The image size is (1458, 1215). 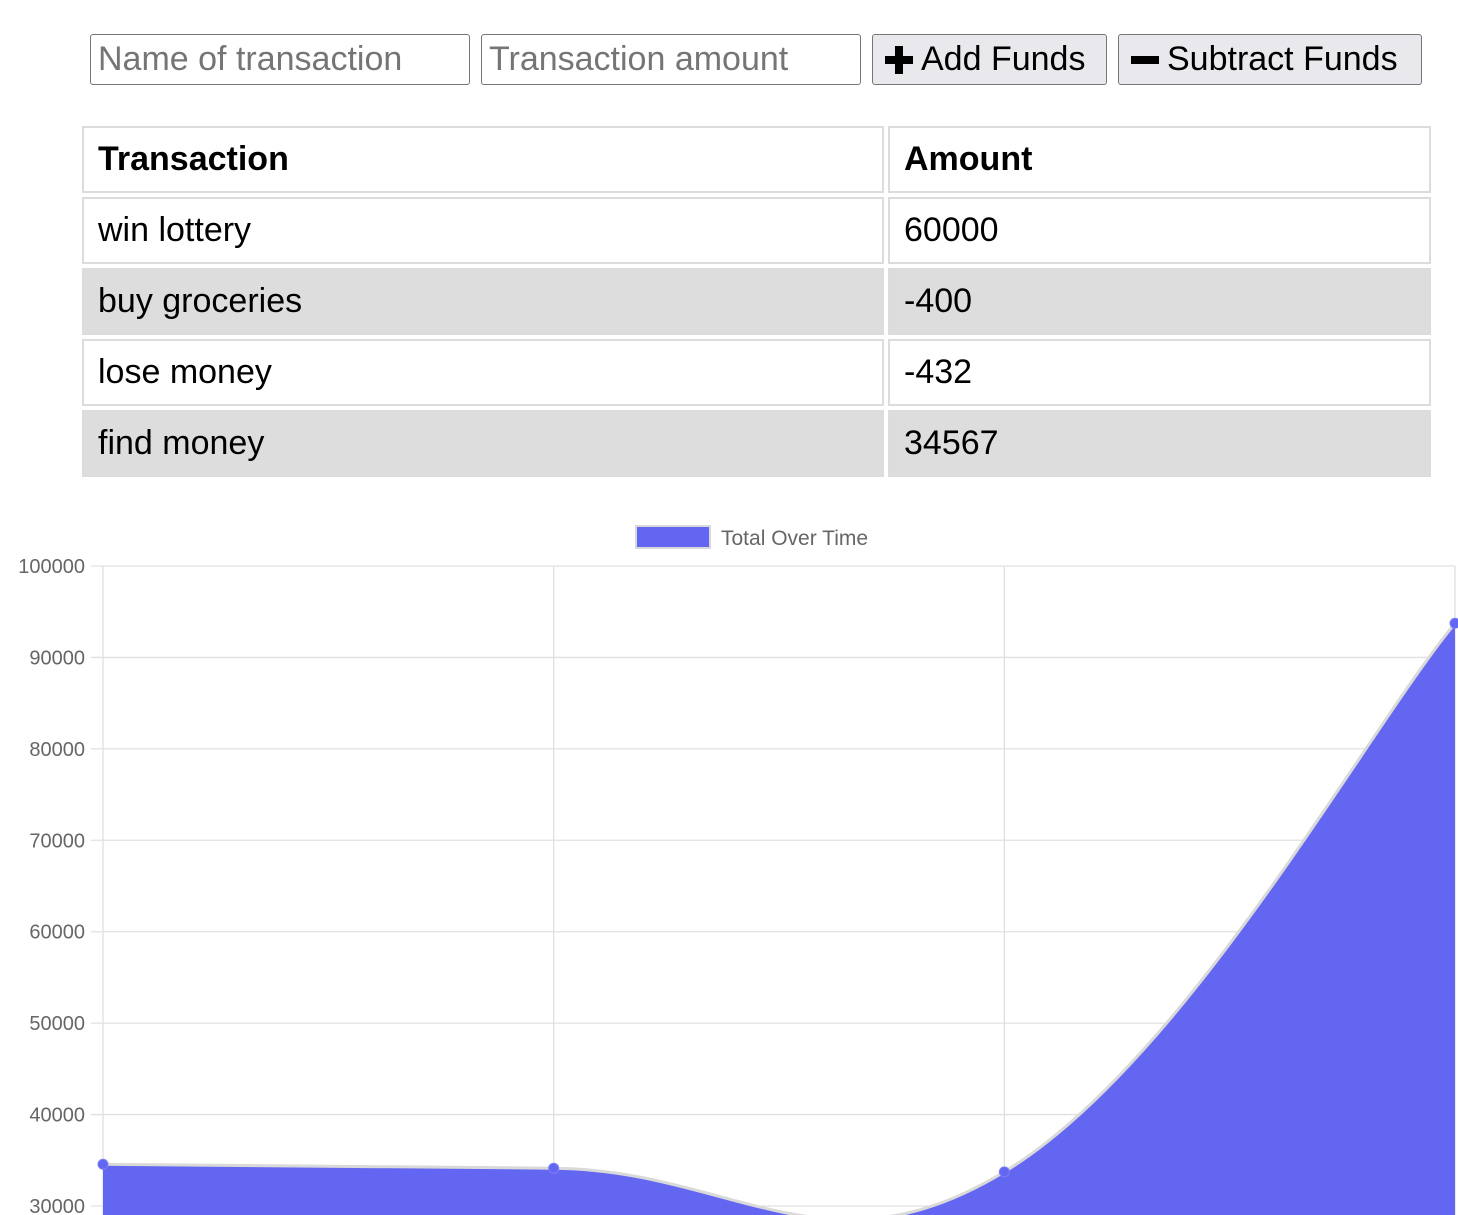 I want to click on y-tick-label: 30000, so click(x=57, y=1205).